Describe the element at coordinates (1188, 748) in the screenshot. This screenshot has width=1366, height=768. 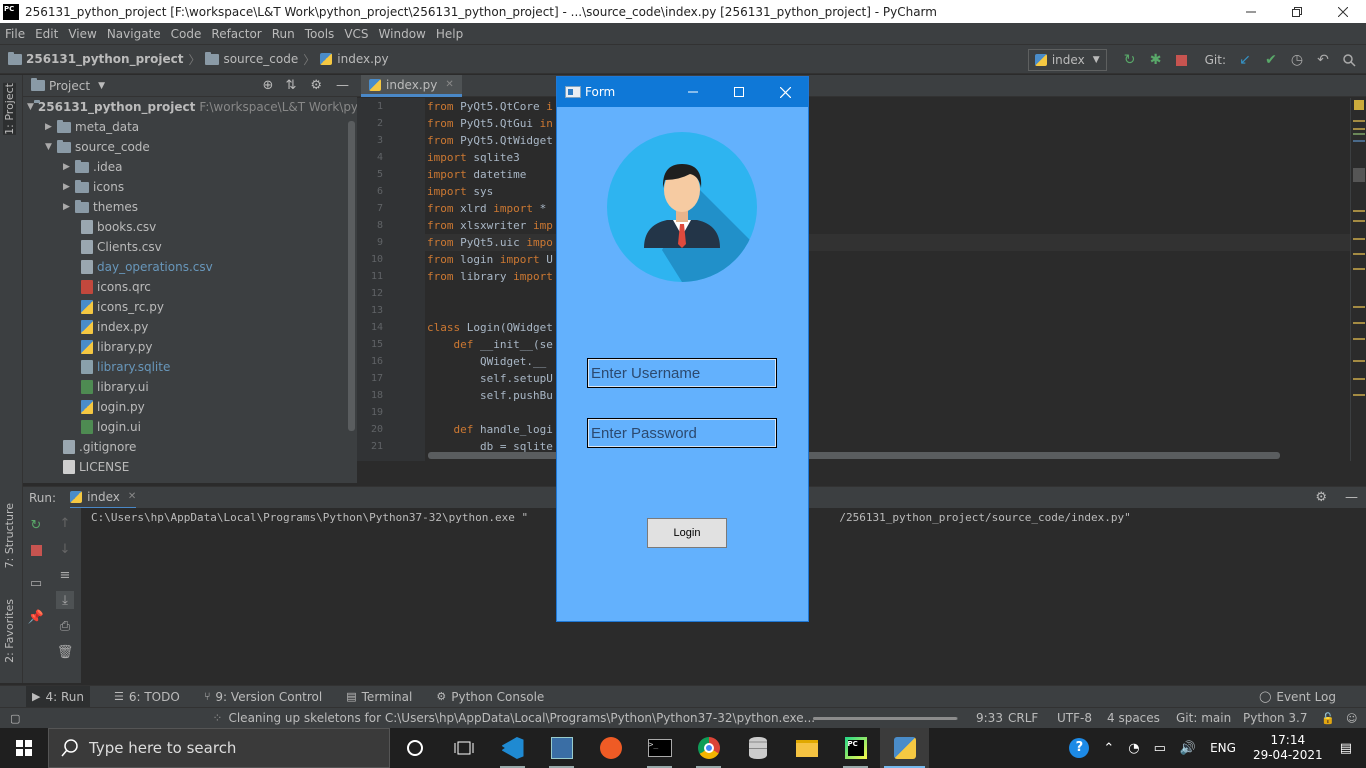
I see `volume-icon: 🔊` at that location.